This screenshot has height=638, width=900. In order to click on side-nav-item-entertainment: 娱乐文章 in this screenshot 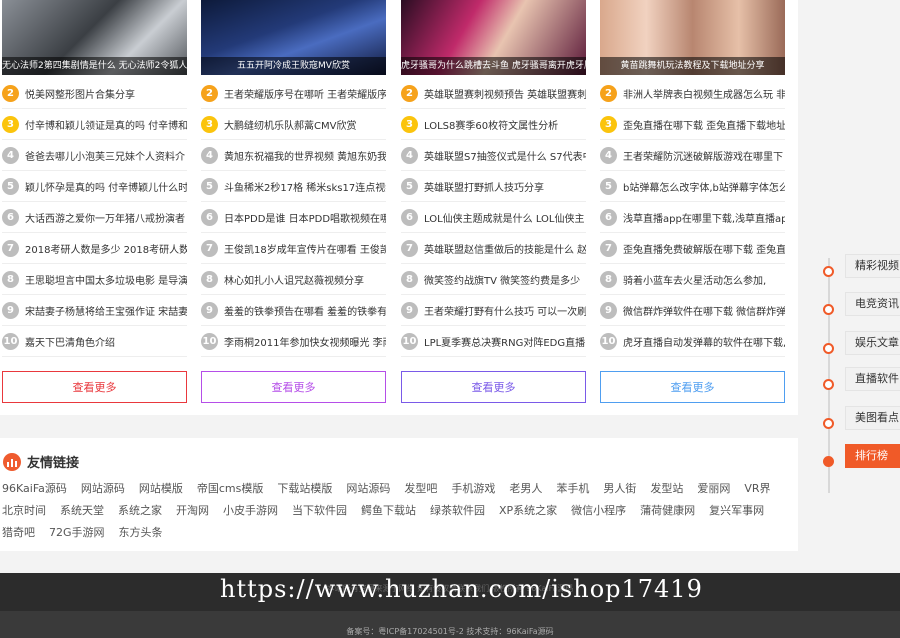, I will do `click(861, 343)`.